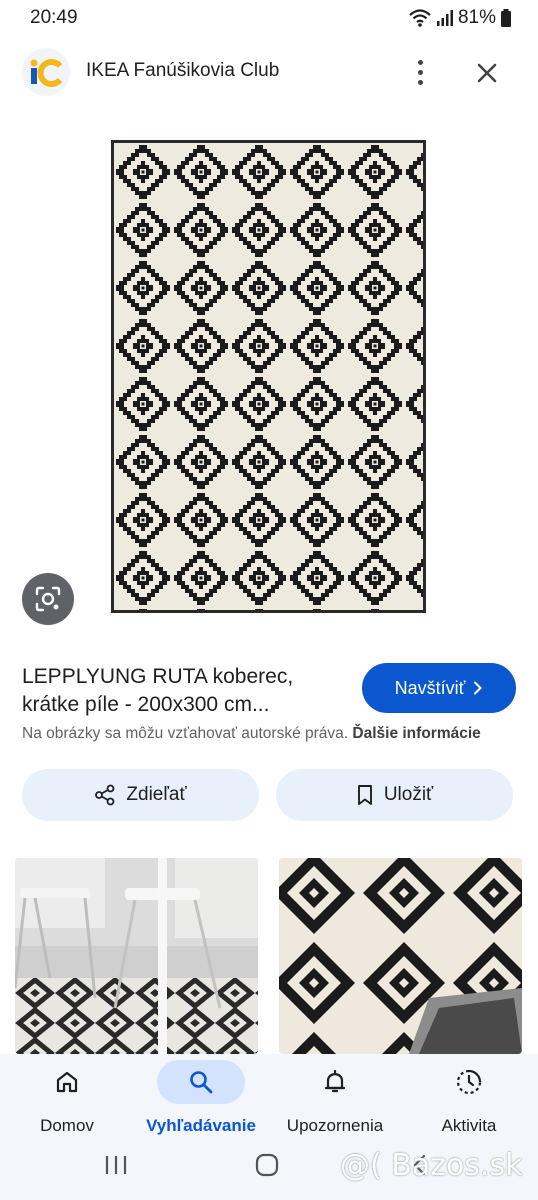  Describe the element at coordinates (54, 17) in the screenshot. I see `status-time: 20:49` at that location.